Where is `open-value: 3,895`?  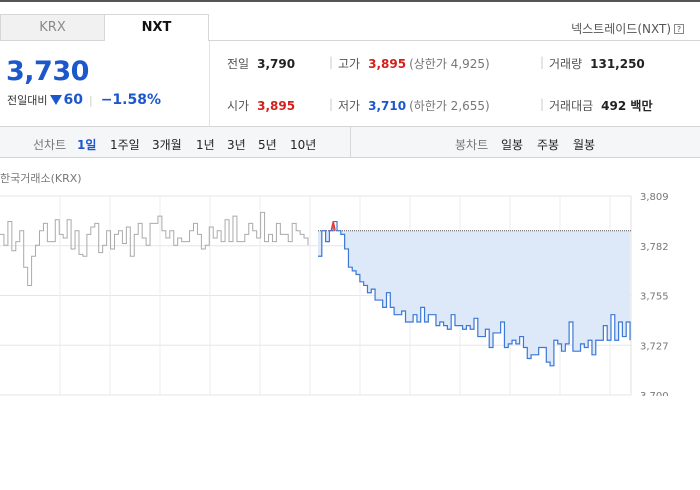 open-value: 3,895 is located at coordinates (276, 106).